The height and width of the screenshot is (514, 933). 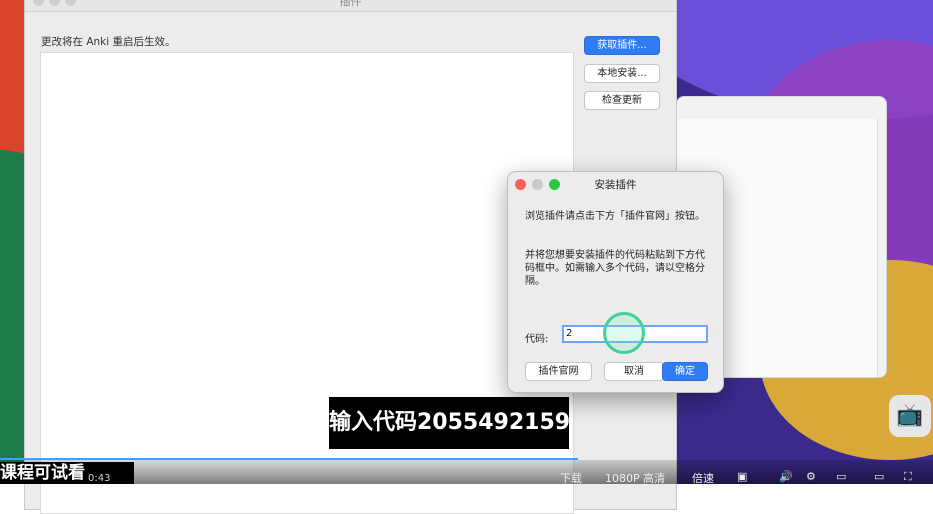 What do you see at coordinates (786, 476) in the screenshot?
I see `volume-icon: 🔊` at bounding box center [786, 476].